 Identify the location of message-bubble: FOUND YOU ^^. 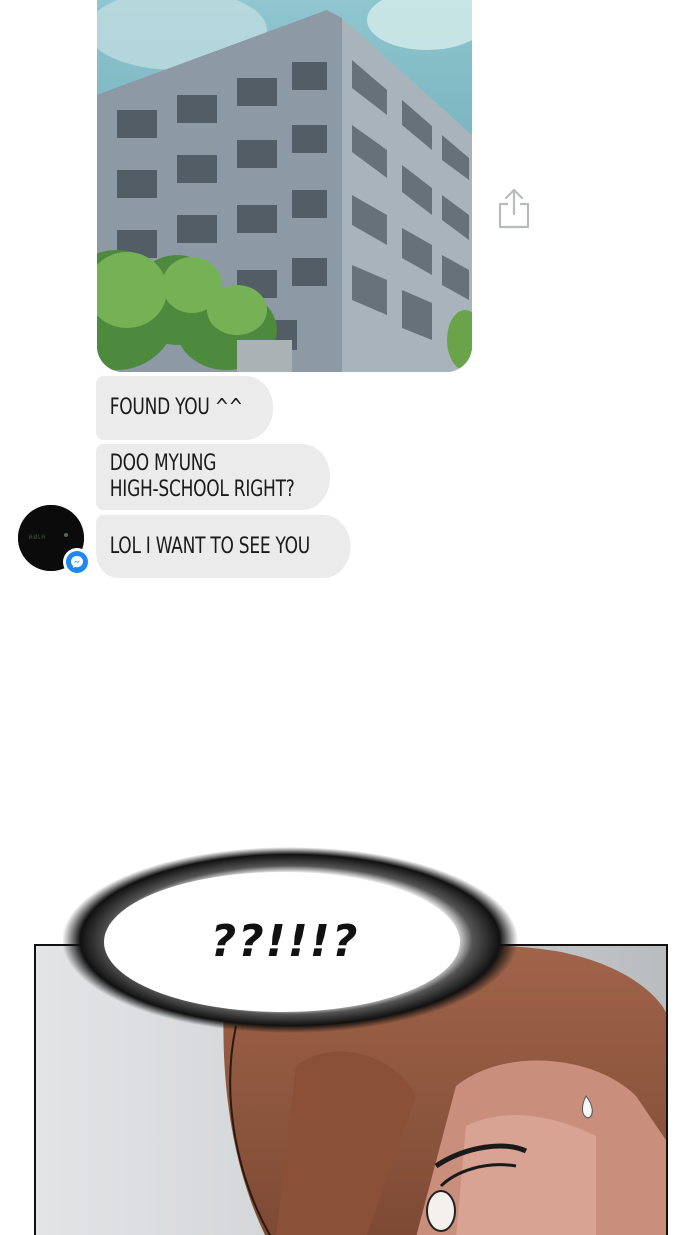
(185, 408).